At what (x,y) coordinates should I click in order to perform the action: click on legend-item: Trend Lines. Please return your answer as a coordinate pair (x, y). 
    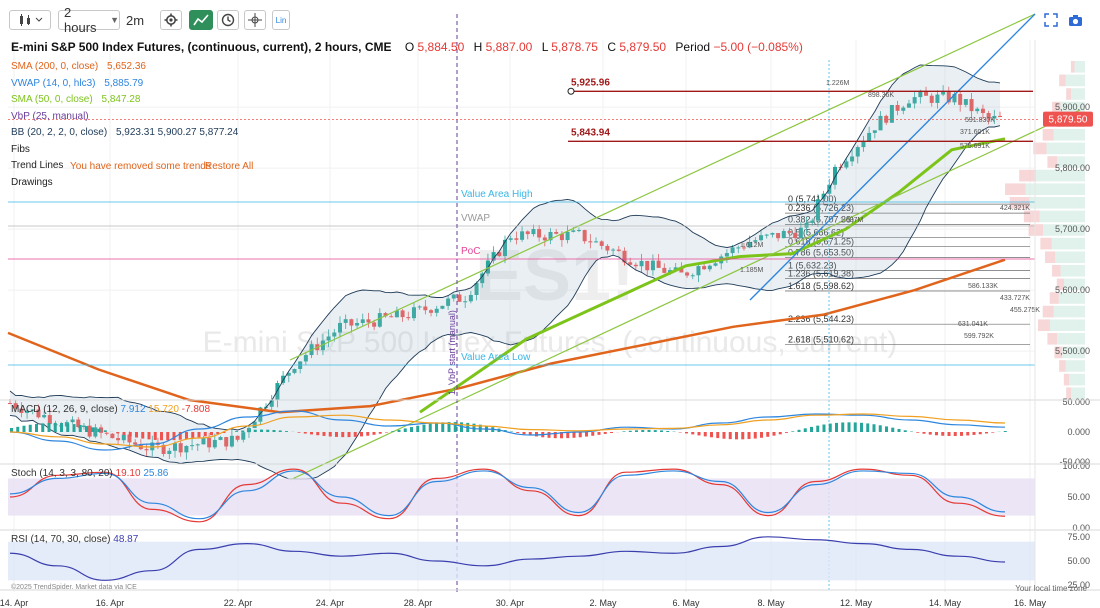
    Looking at the image, I should click on (37, 165).